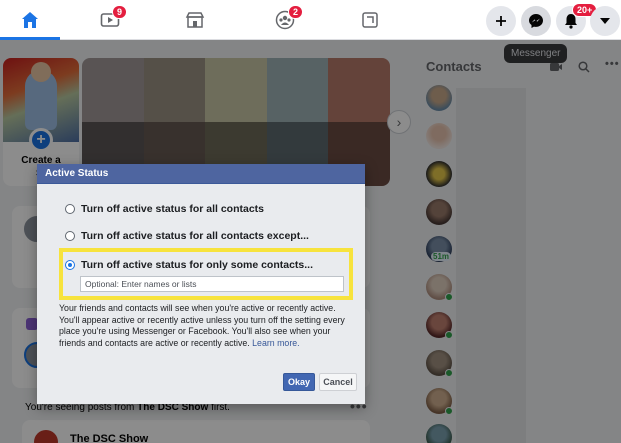 The image size is (621, 443). Describe the element at coordinates (212, 284) in the screenshot. I see `names-or-lists-input` at that location.